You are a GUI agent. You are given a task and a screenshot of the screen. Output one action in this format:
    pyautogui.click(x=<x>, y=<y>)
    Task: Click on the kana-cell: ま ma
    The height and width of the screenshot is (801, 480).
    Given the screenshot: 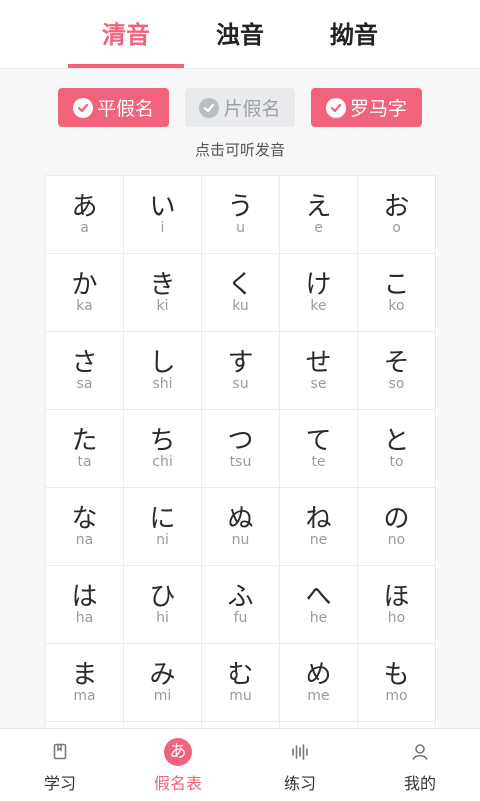 What is the action you would take?
    pyautogui.click(x=85, y=683)
    